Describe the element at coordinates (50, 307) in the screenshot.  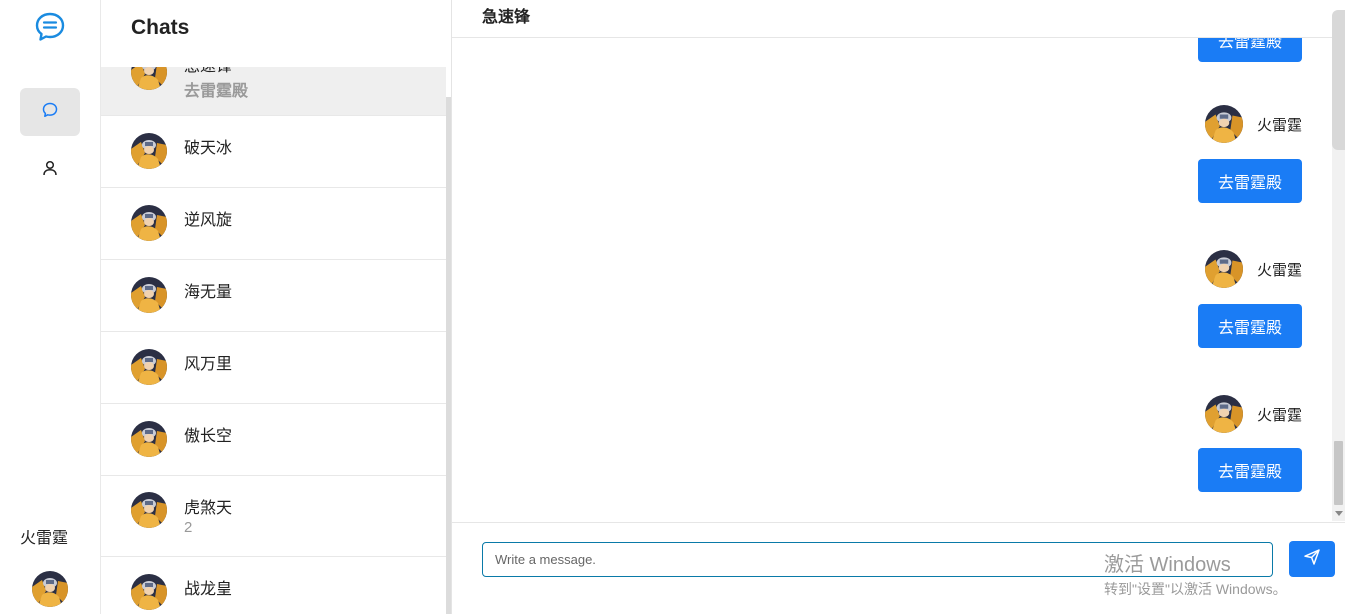
I see `nav-rail: 火雷霆` at that location.